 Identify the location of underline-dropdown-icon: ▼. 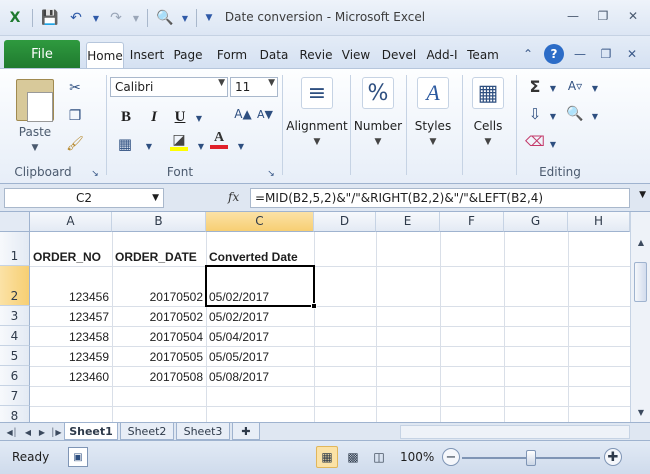
(199, 118).